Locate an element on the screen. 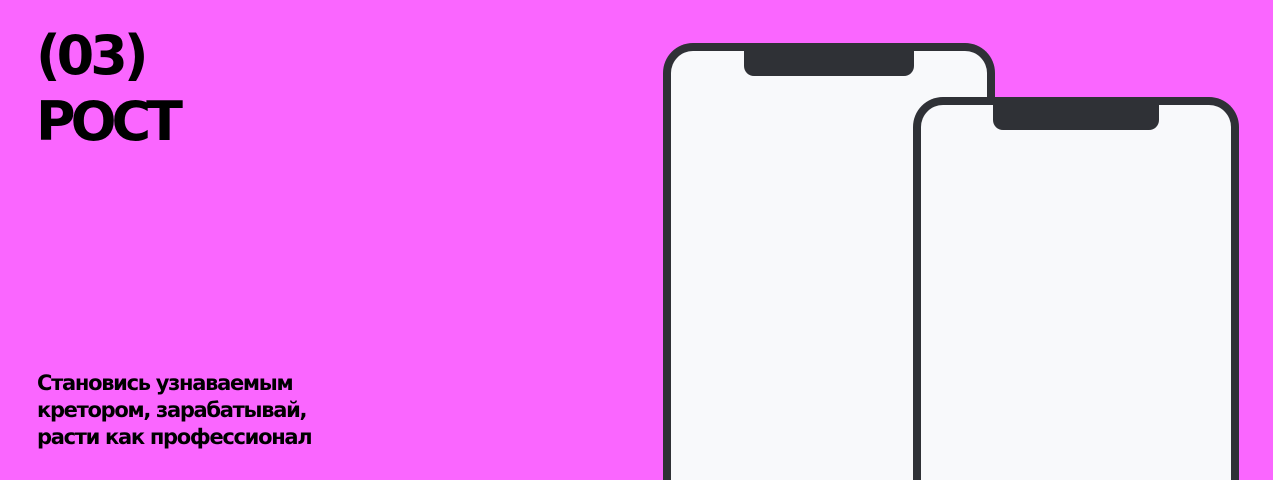 The width and height of the screenshot is (1273, 480). step-description-line: расти как профессионал is located at coordinates (175, 437).